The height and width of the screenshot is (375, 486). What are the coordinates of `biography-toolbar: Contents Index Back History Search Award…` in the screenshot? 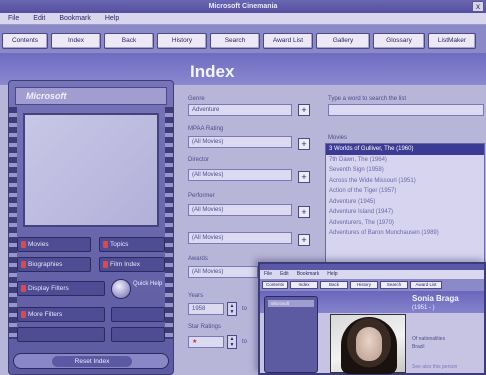 It's located at (372, 285).